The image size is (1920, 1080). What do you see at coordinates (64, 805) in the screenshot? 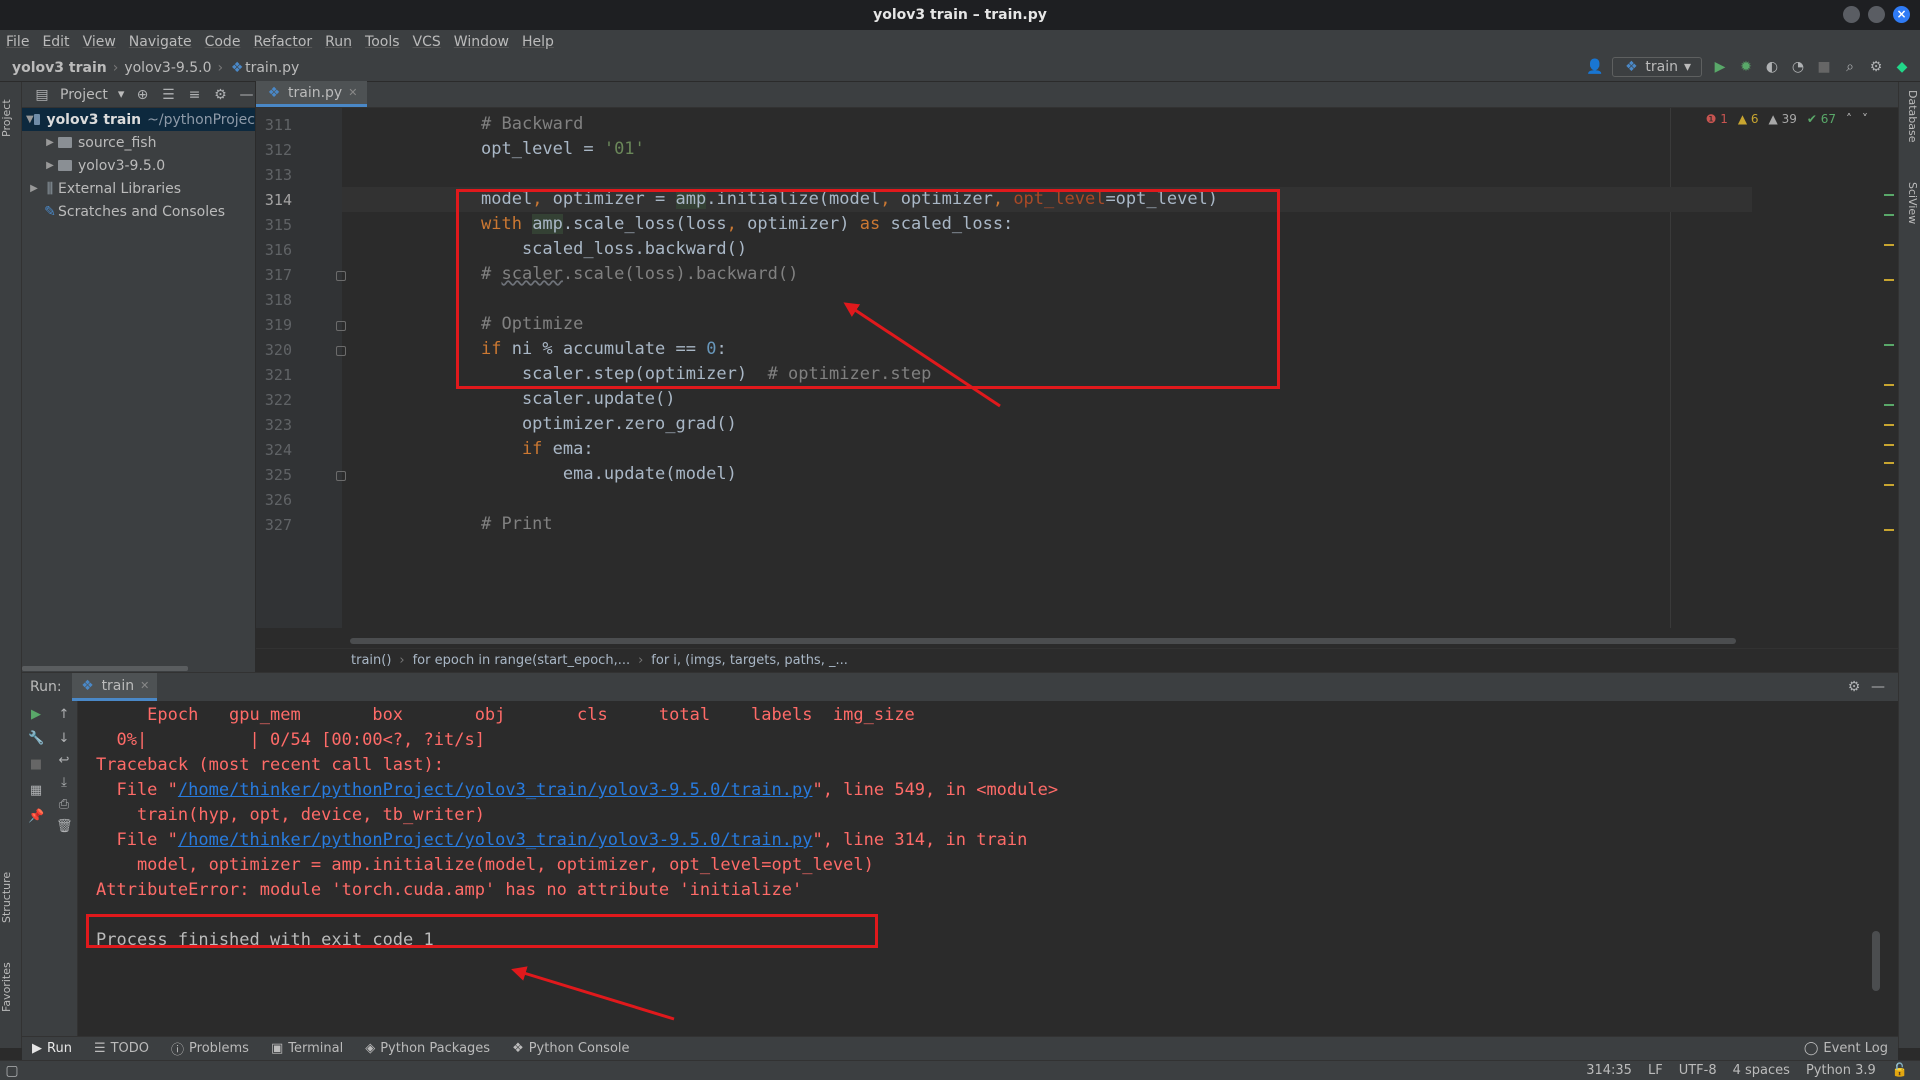
I see `print-icon: ⎙` at bounding box center [64, 805].